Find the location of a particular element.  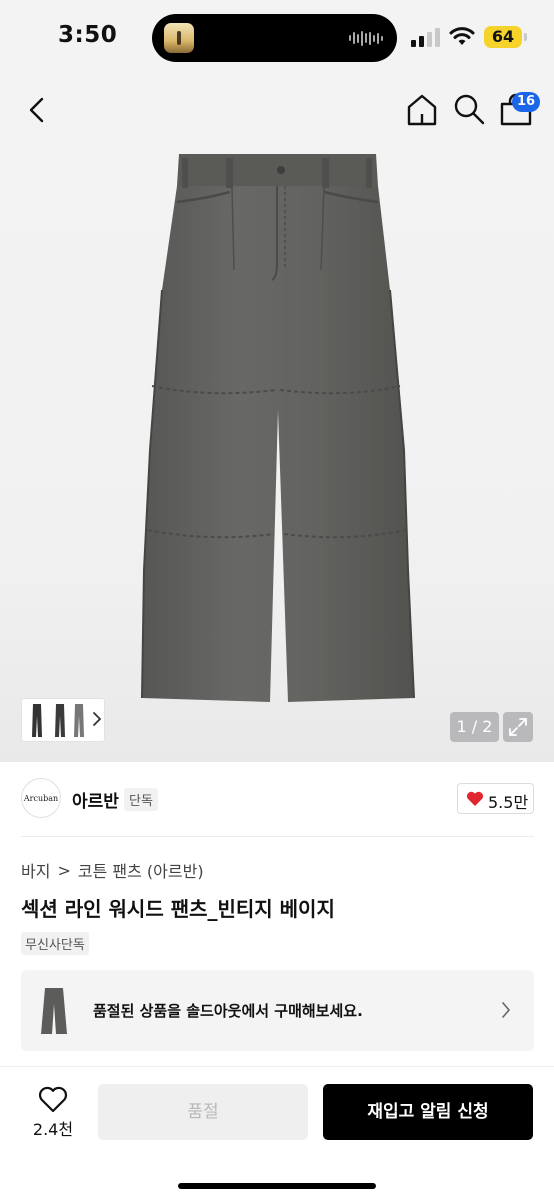

cart-count-badge: 16 is located at coordinates (526, 102).